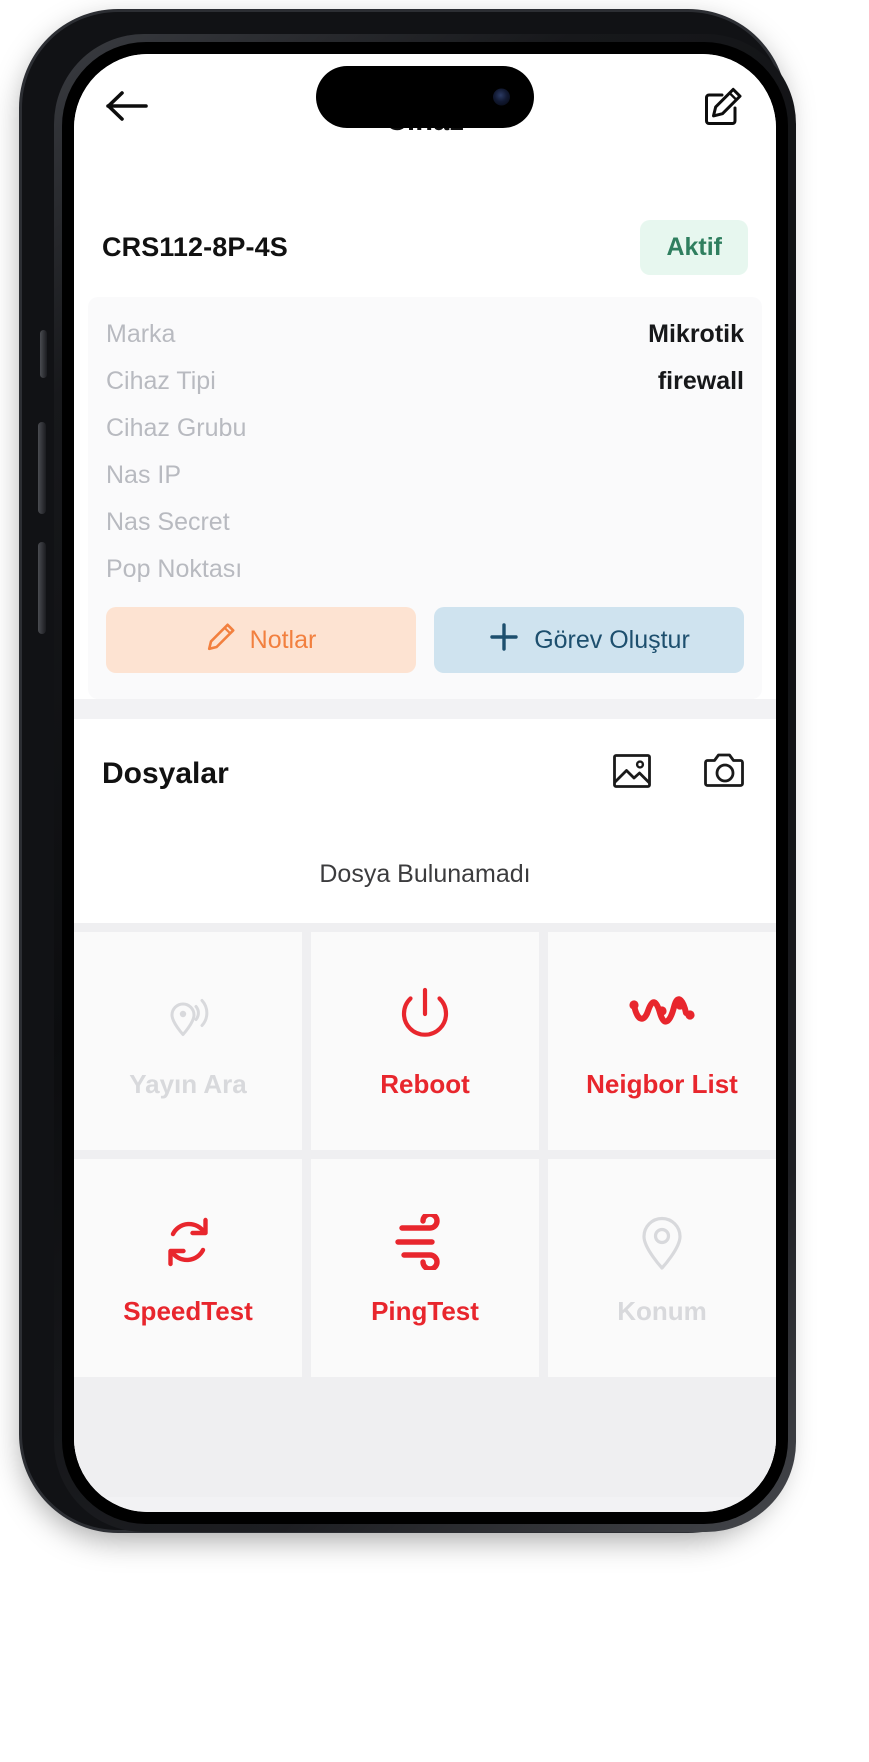 The width and height of the screenshot is (869, 1762). Describe the element at coordinates (679, 773) in the screenshot. I see `files-actions` at that location.